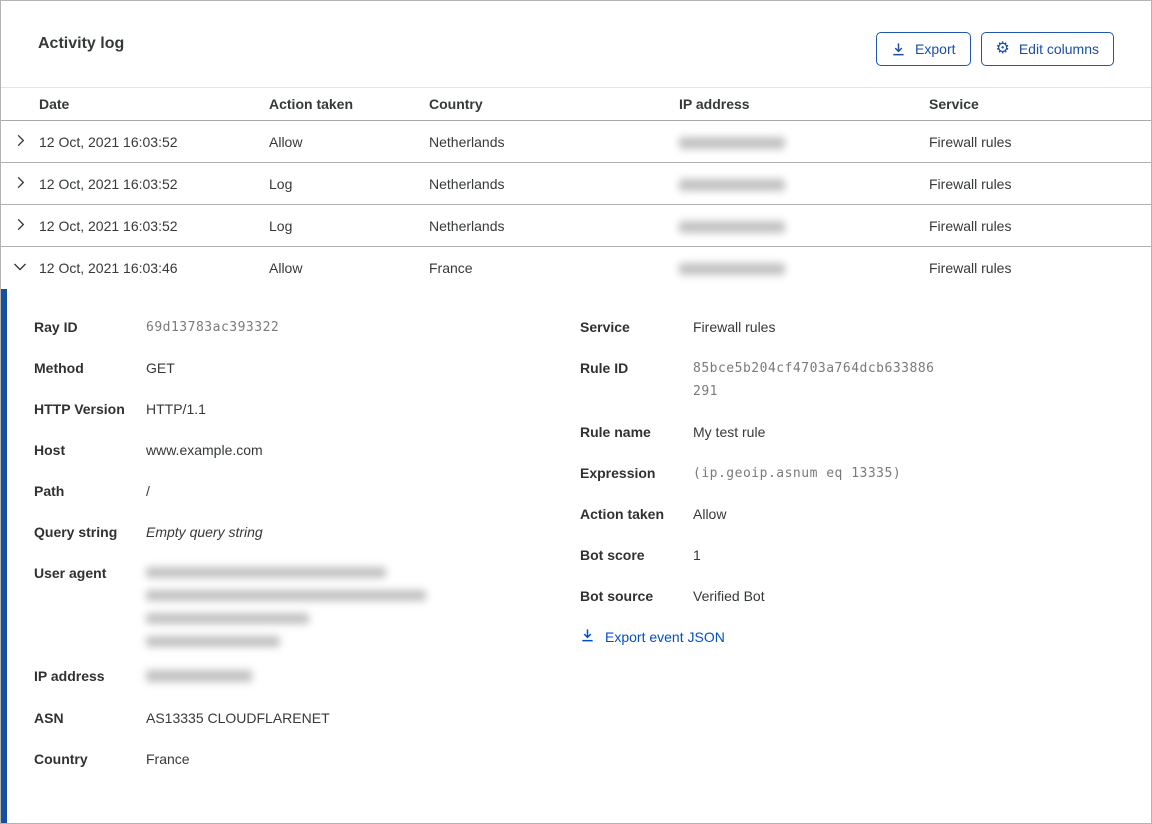 This screenshot has height=824, width=1152. What do you see at coordinates (204, 532) in the screenshot?
I see `detail-value: Empty query string` at bounding box center [204, 532].